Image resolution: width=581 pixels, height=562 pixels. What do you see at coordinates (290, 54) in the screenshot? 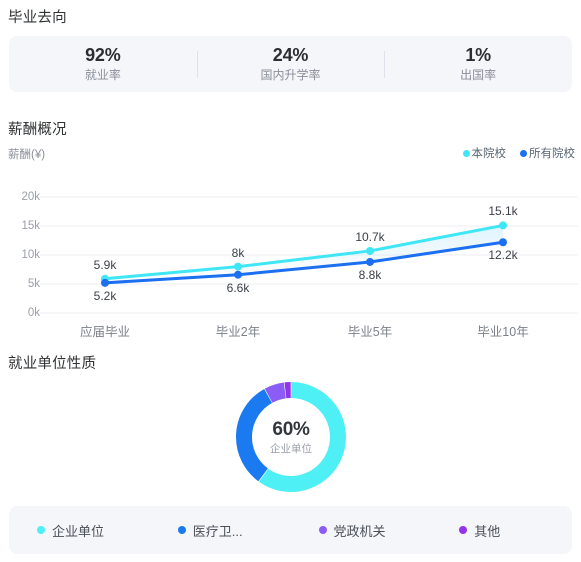
I see `stat-value: 24%` at bounding box center [290, 54].